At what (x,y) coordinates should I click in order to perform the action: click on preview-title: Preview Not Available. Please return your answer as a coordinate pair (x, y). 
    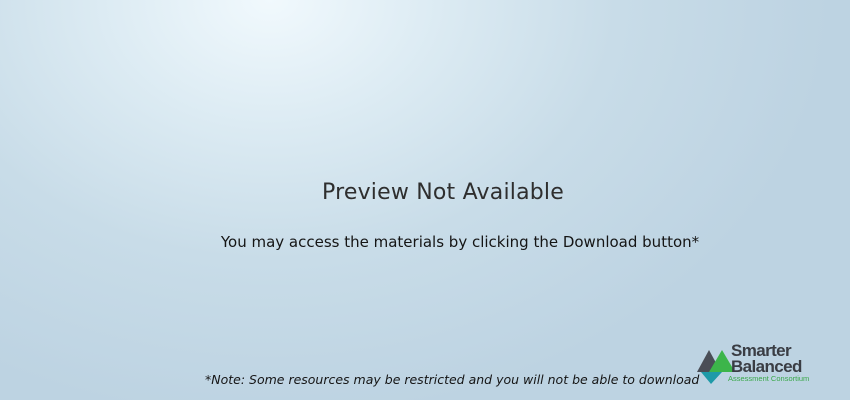
    Looking at the image, I should click on (443, 192).